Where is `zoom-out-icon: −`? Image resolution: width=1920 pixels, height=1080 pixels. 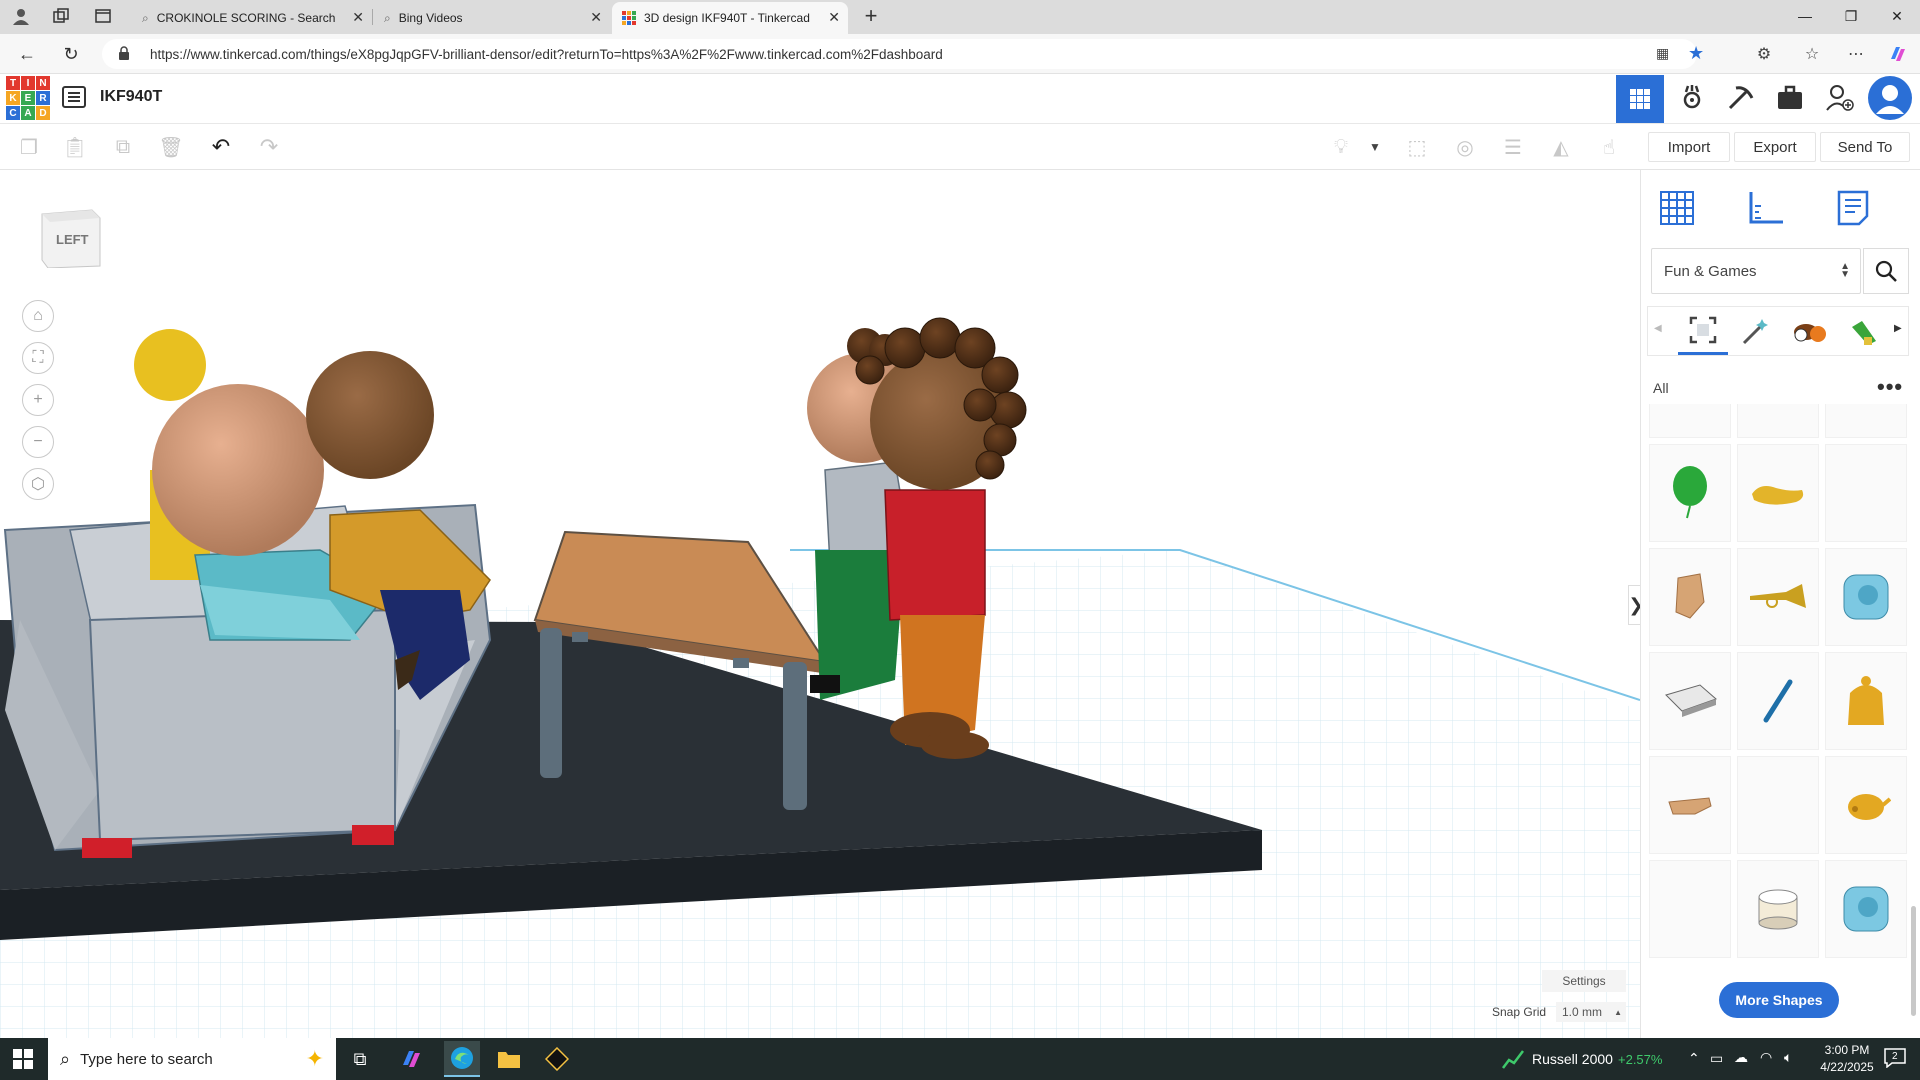
zoom-out-icon: − is located at coordinates (38, 442).